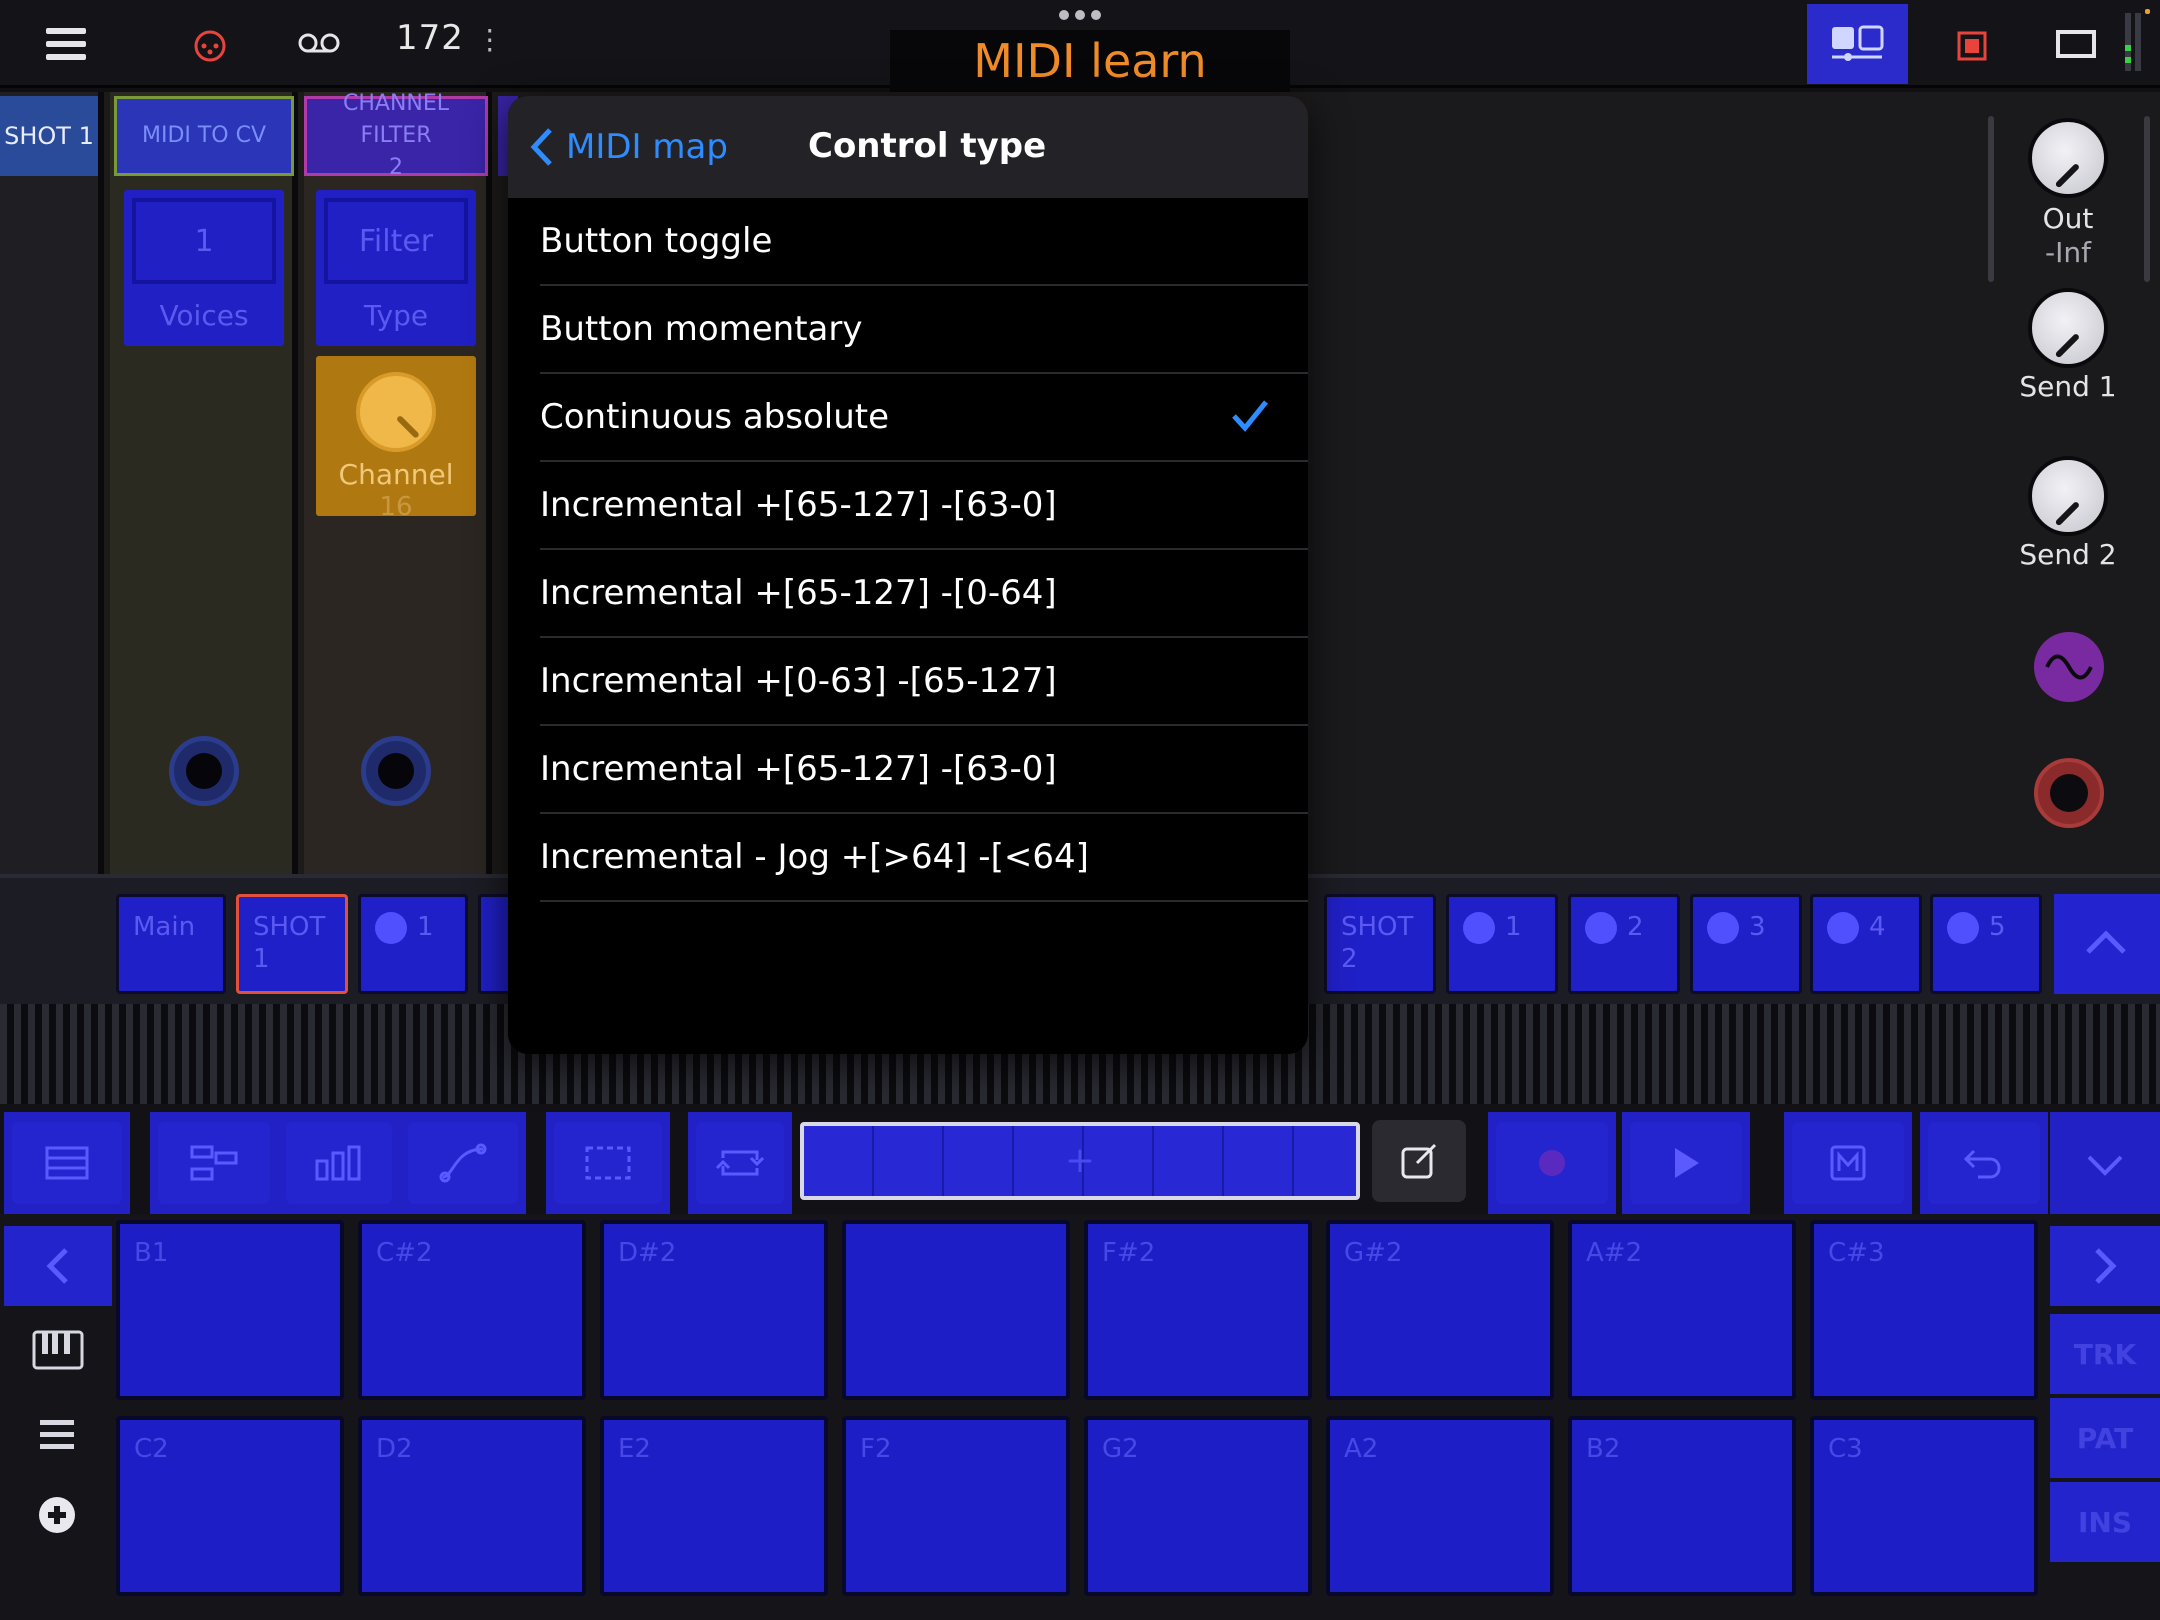 This screenshot has height=1620, width=2160. What do you see at coordinates (463, 1164) in the screenshot?
I see `automation-button` at bounding box center [463, 1164].